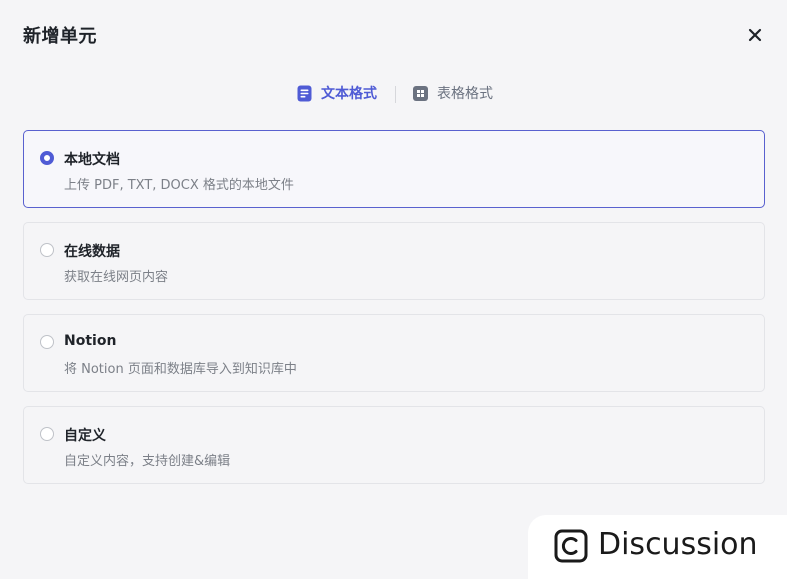 Image resolution: width=787 pixels, height=579 pixels. Describe the element at coordinates (147, 461) in the screenshot. I see `option-description: 自定义内容，支持创建&编辑` at that location.